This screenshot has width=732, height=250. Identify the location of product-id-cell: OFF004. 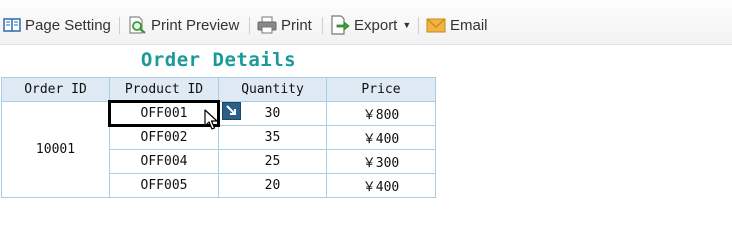
(164, 161).